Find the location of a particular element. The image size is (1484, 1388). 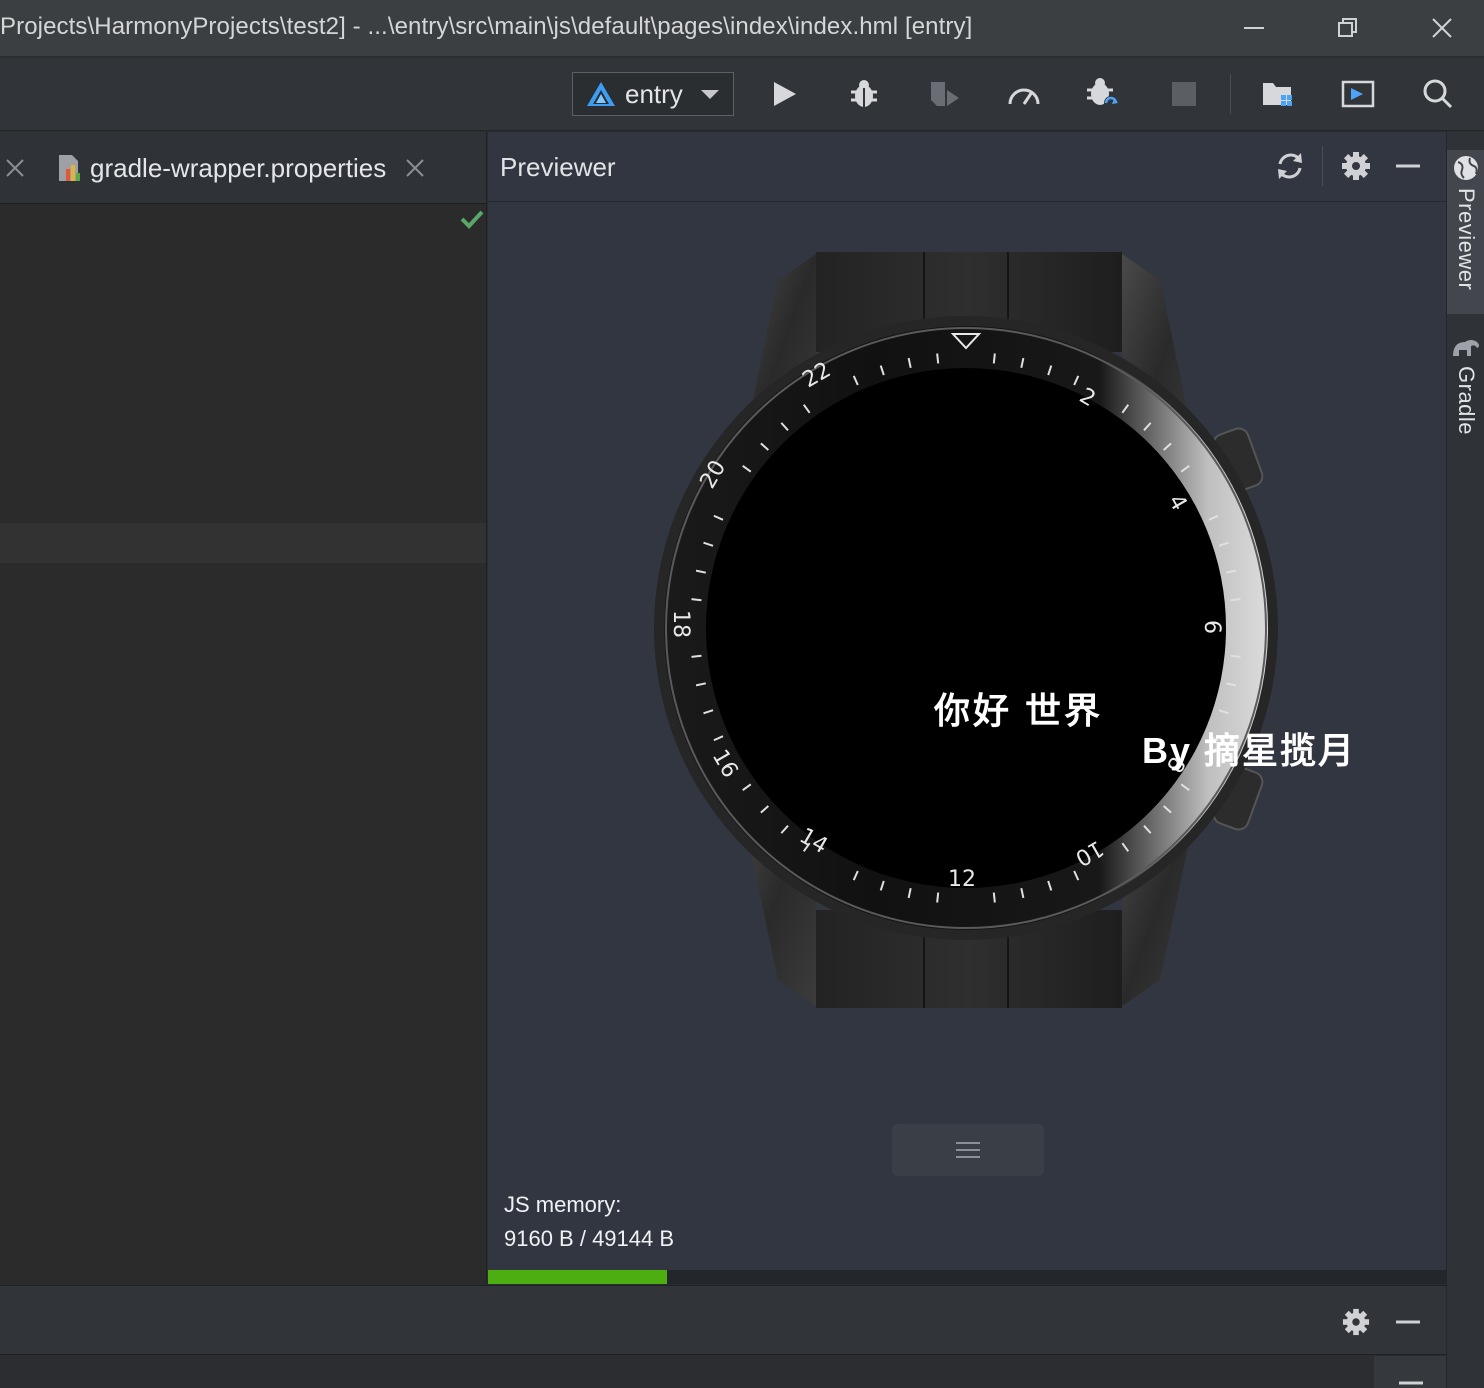

project-structure-button is located at coordinates (1278, 94).